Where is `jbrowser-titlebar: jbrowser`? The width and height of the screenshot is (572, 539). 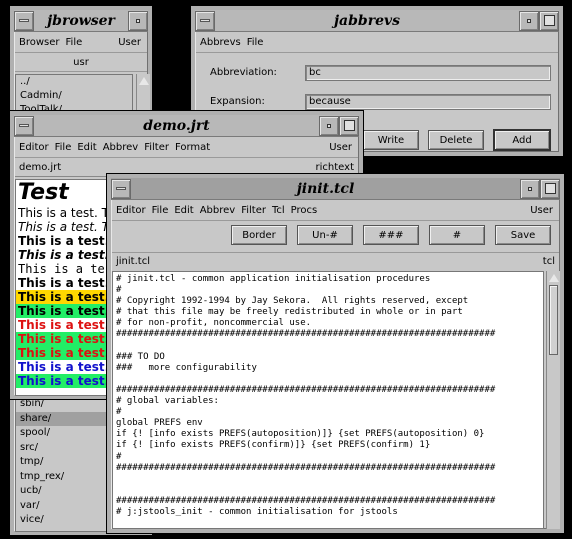
jbrowser-titlebar: jbrowser is located at coordinates (81, 21).